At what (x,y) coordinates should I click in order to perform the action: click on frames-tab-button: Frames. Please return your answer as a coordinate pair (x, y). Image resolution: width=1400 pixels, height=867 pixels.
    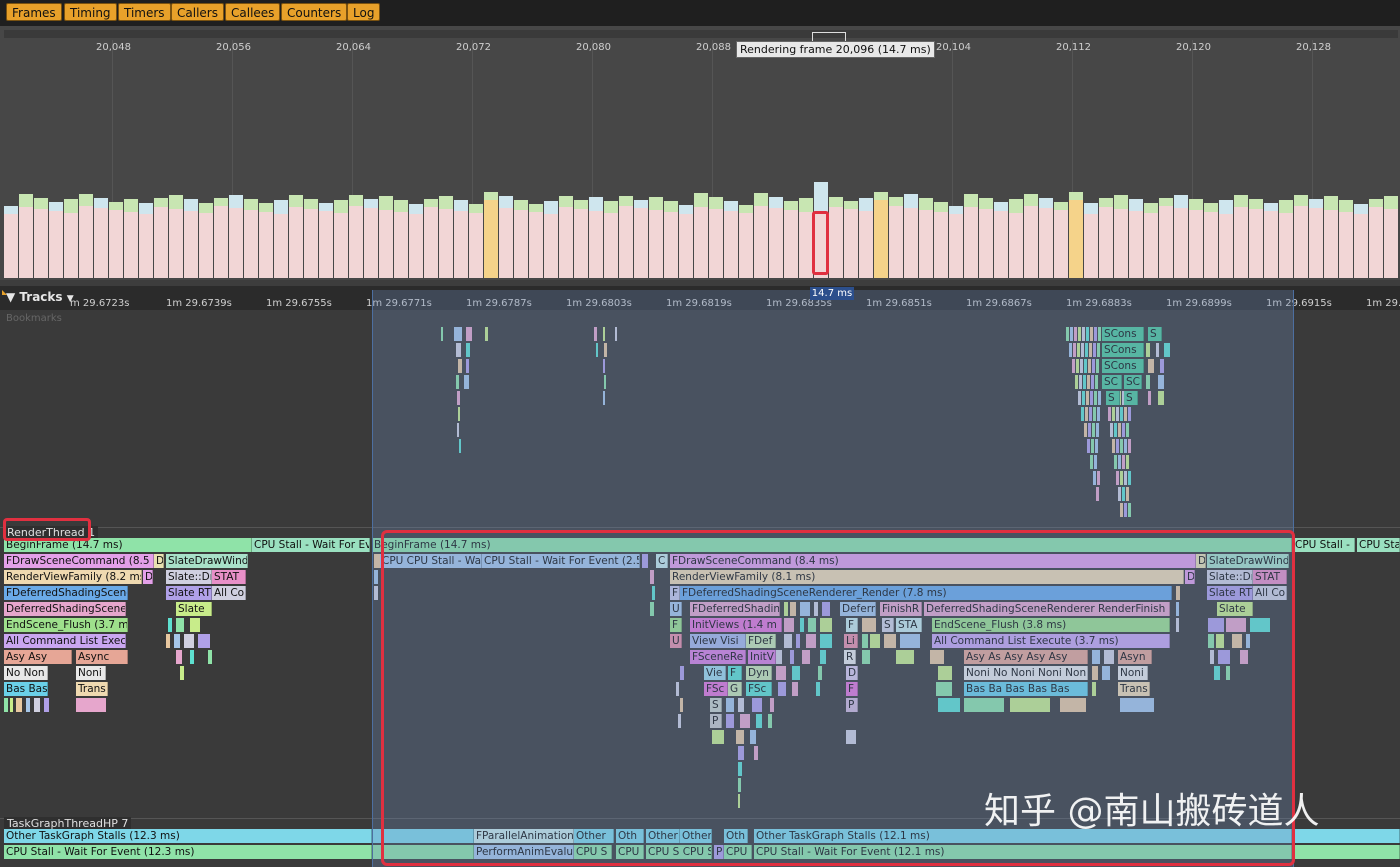
    Looking at the image, I should click on (34, 12).